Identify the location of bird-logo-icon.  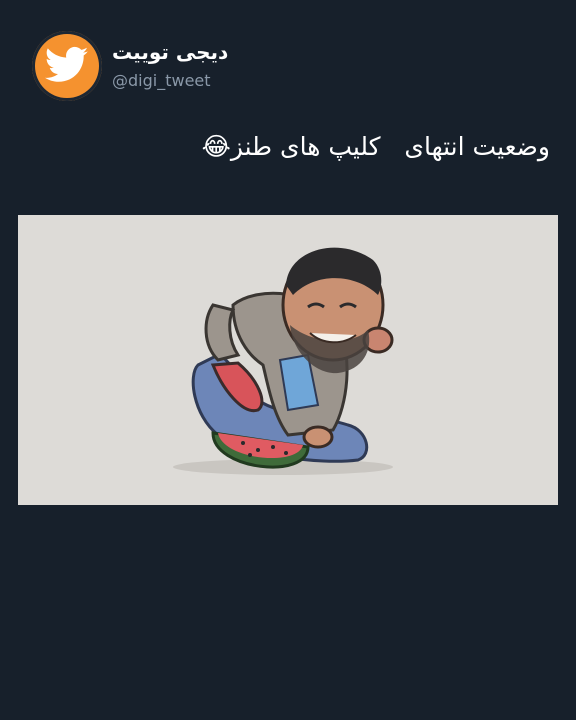
(66, 64).